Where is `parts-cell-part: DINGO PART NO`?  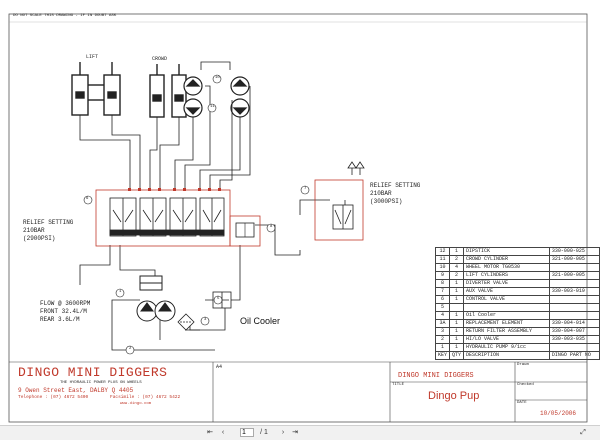
parts-cell-part: DINGO PART NO is located at coordinates (574, 355).